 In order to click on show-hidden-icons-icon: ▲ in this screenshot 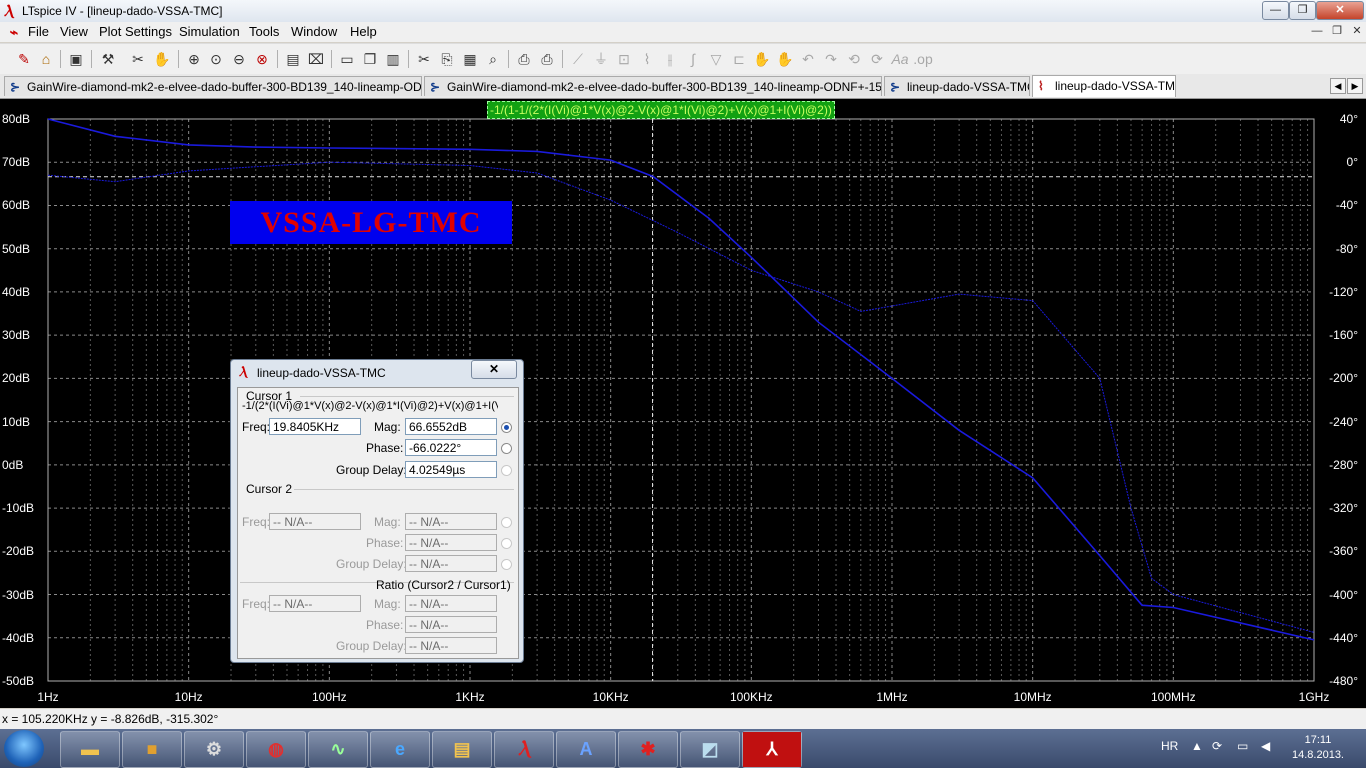, I will do `click(1197, 746)`.